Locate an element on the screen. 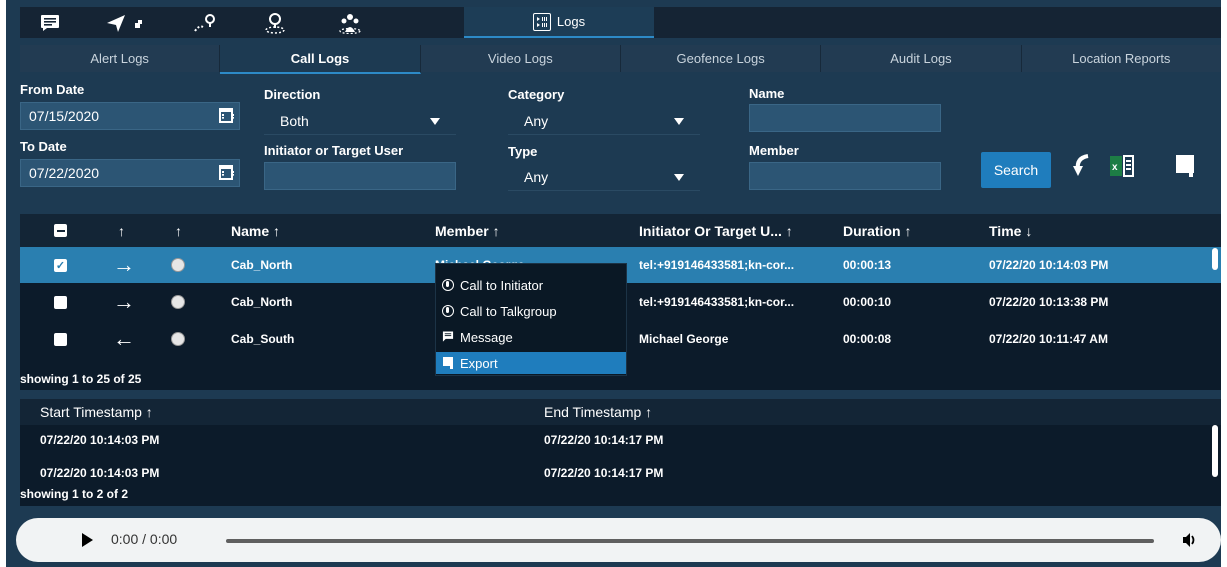 The image size is (1227, 567). tab-logs: Logs is located at coordinates (559, 22).